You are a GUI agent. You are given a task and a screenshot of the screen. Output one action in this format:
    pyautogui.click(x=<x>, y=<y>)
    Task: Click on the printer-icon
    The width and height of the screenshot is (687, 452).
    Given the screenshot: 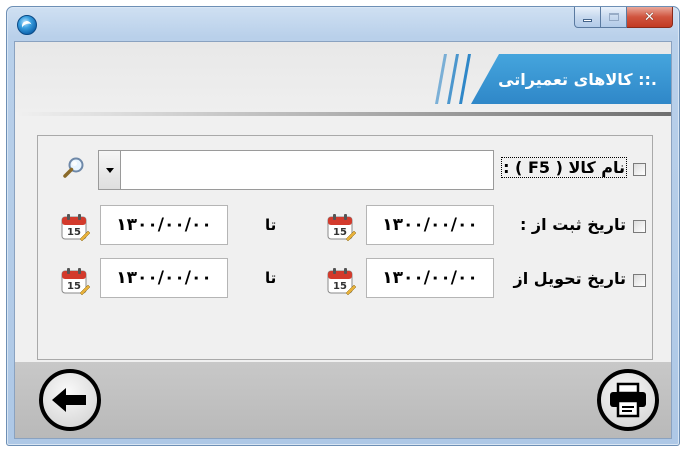 What is the action you would take?
    pyautogui.click(x=628, y=400)
    